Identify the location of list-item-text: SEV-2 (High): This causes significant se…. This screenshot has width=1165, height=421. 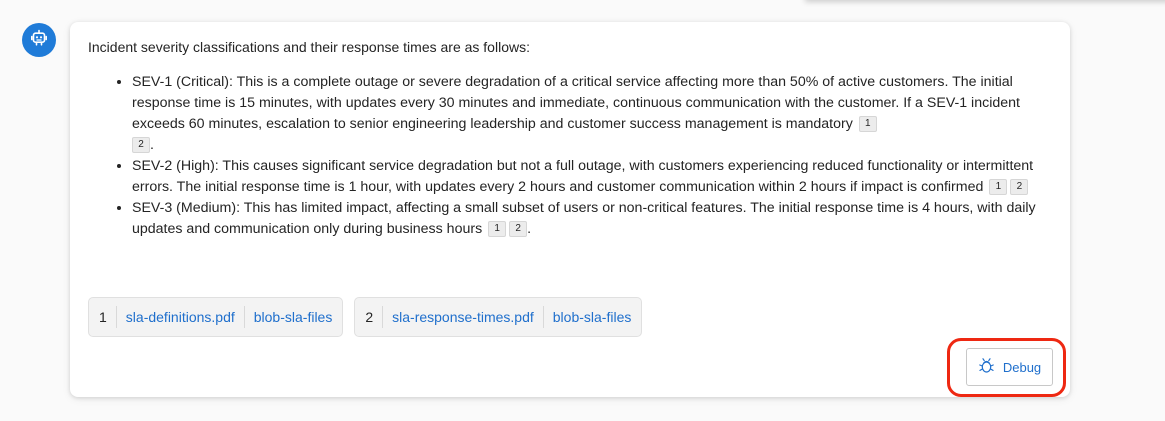
(583, 176).